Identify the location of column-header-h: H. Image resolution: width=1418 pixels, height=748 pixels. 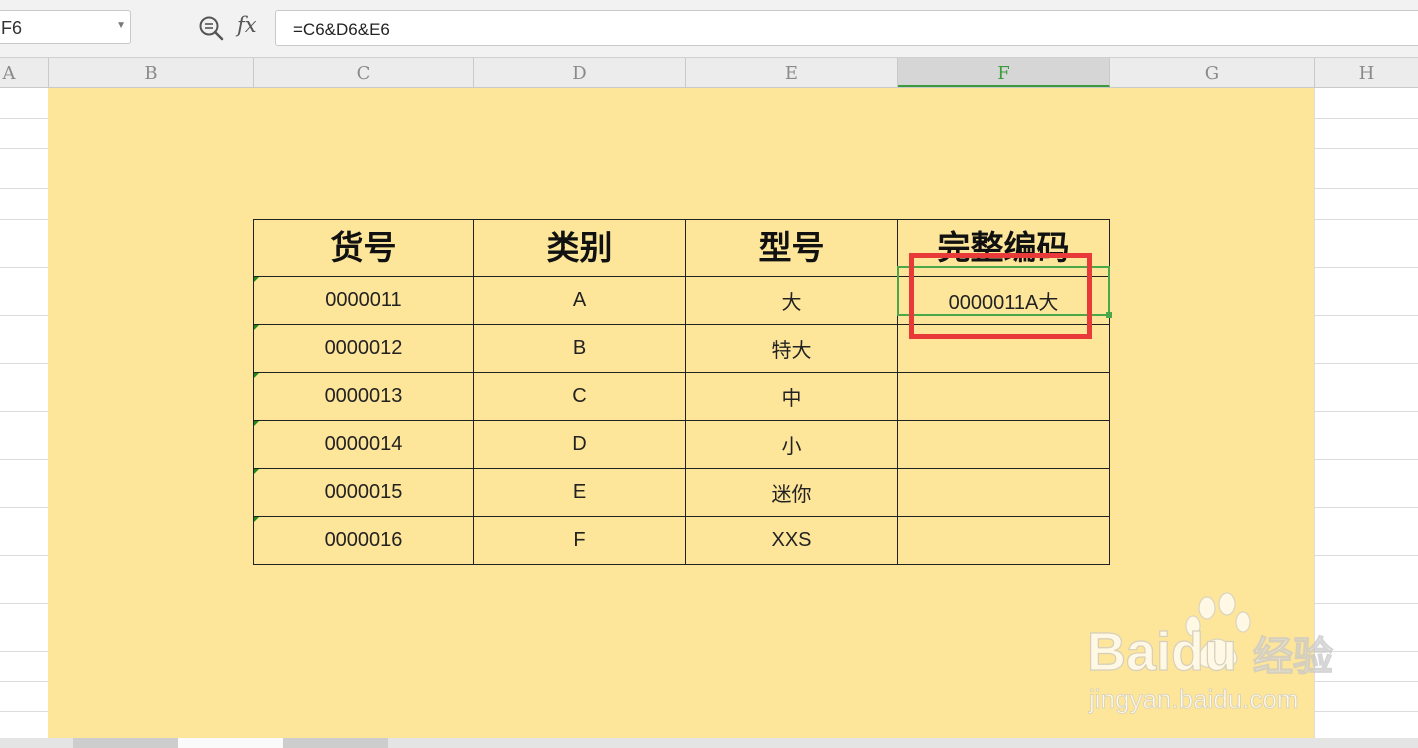
(1366, 72).